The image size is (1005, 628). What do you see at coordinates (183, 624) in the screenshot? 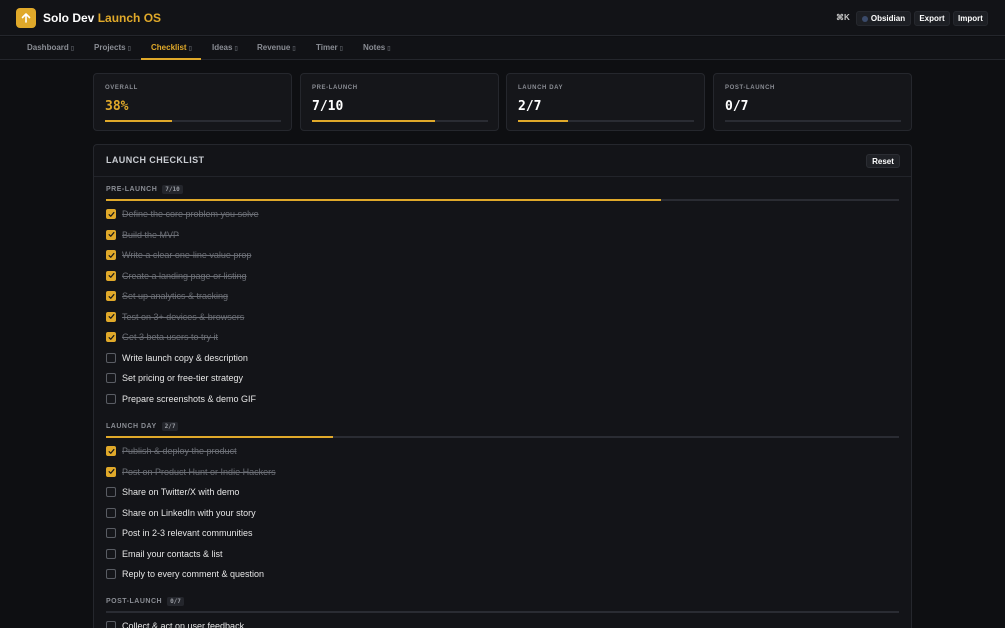
I see `checklist-item-label: Collect & act on user feedback` at bounding box center [183, 624].